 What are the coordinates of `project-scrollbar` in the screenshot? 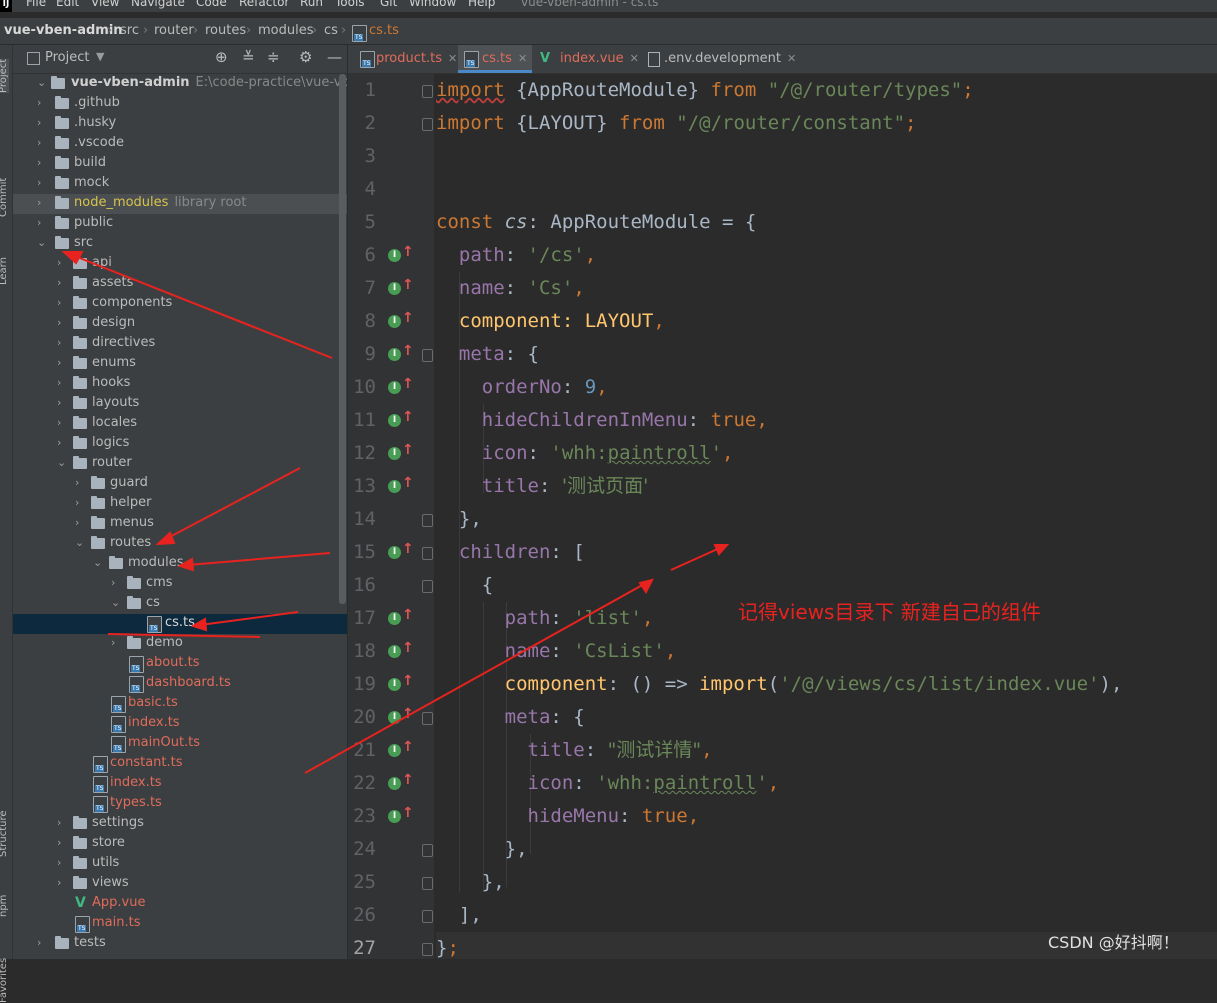 It's located at (342, 339).